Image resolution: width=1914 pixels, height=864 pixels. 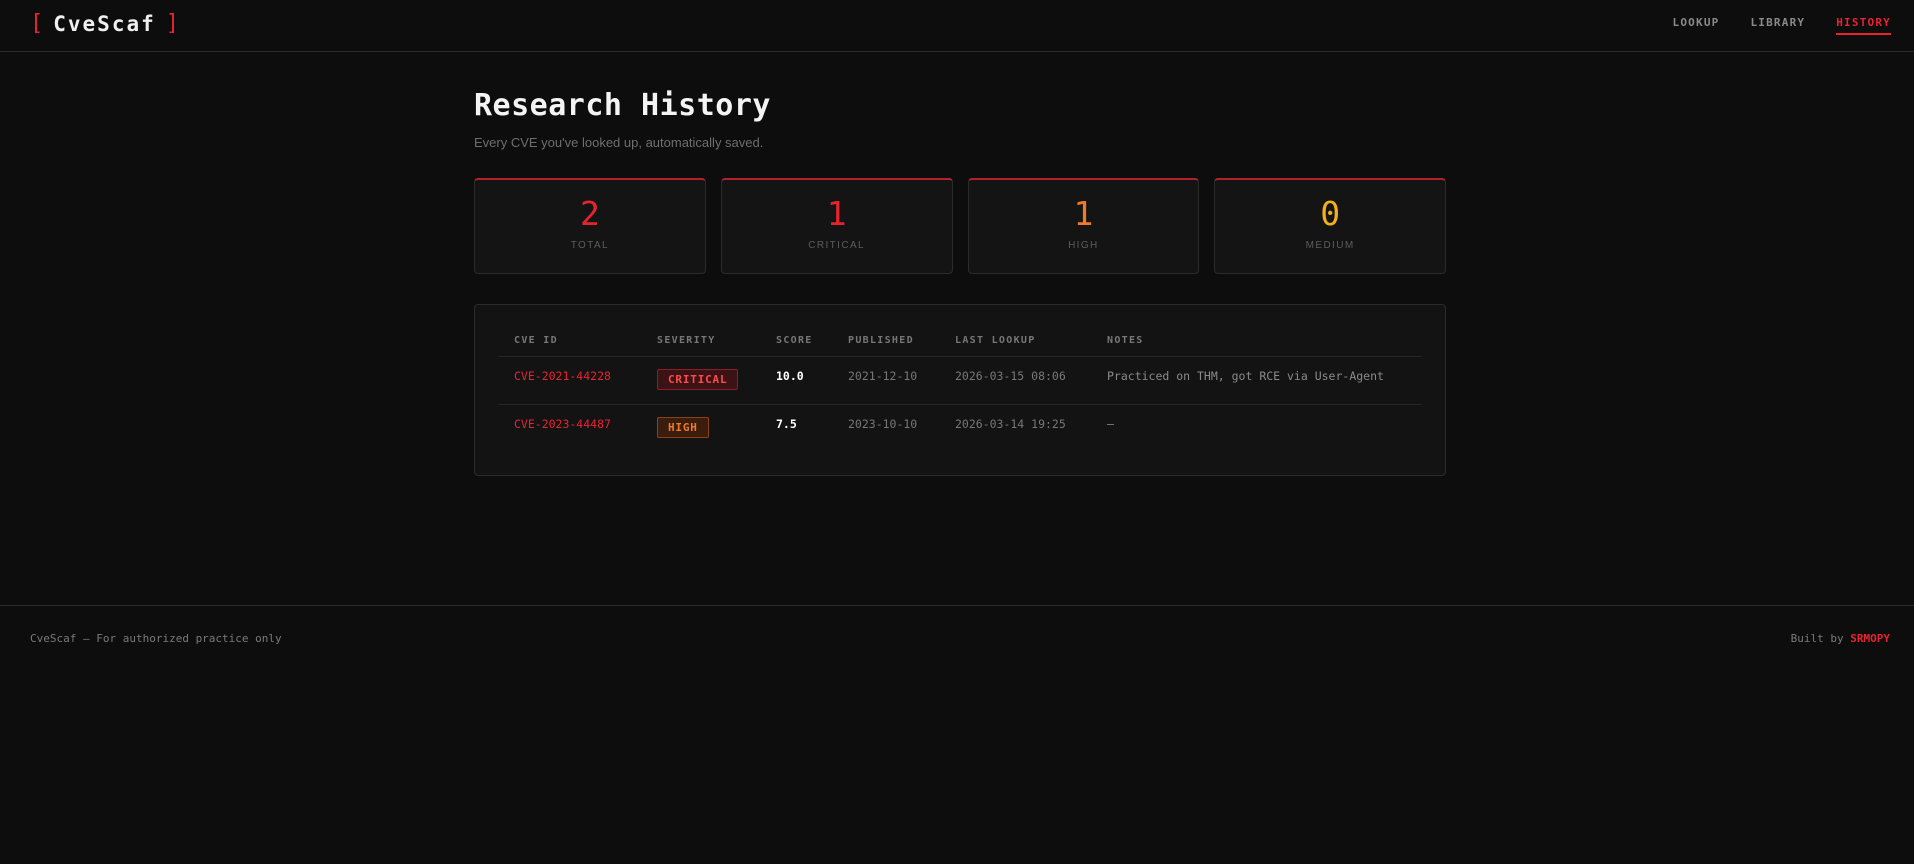 I want to click on cve-id-link: CVE-2023-44487, so click(x=569, y=428).